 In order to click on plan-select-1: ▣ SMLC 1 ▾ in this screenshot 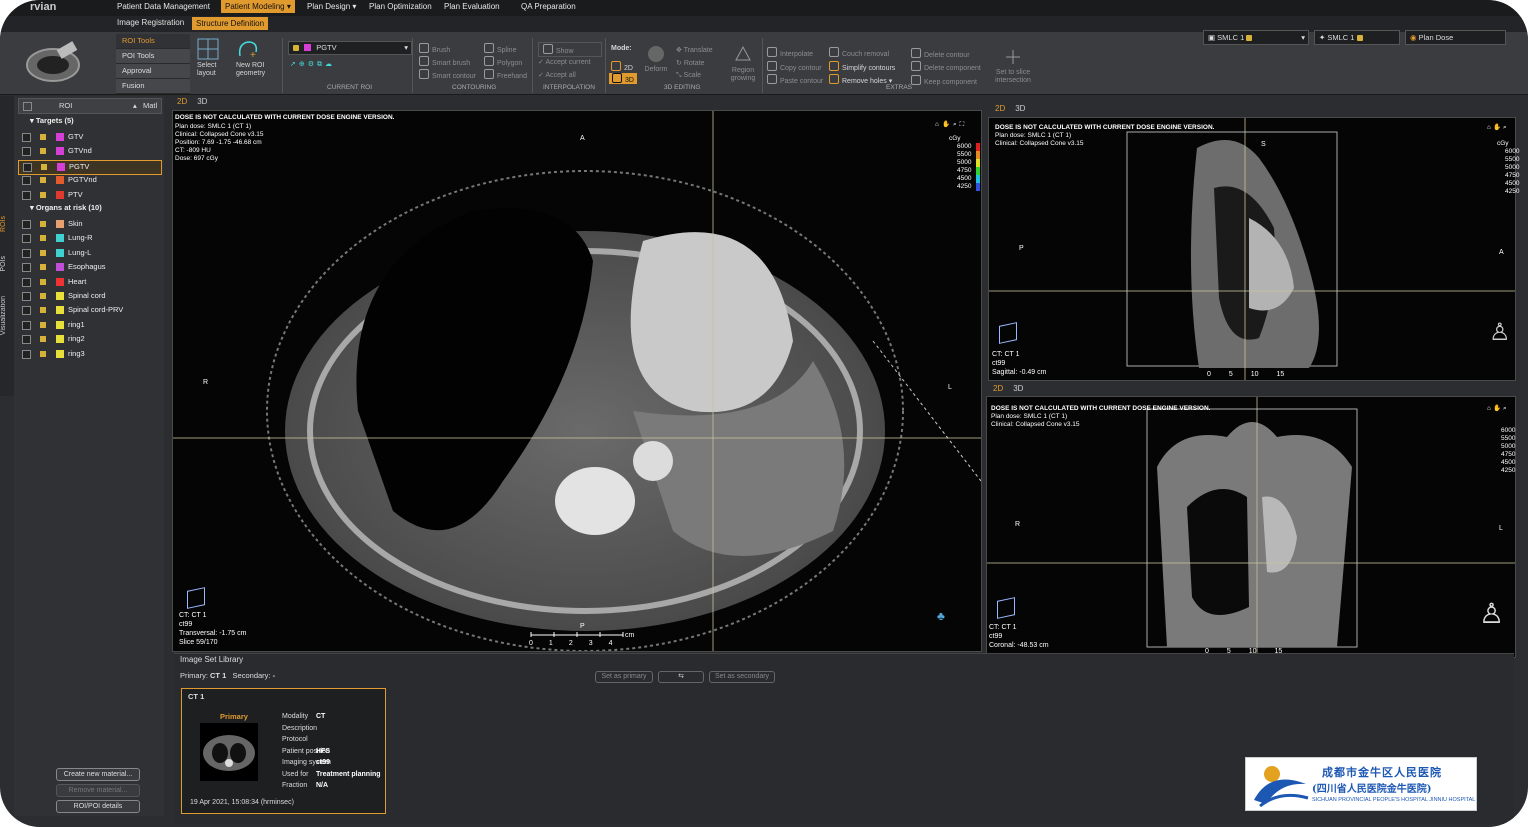, I will do `click(1256, 37)`.